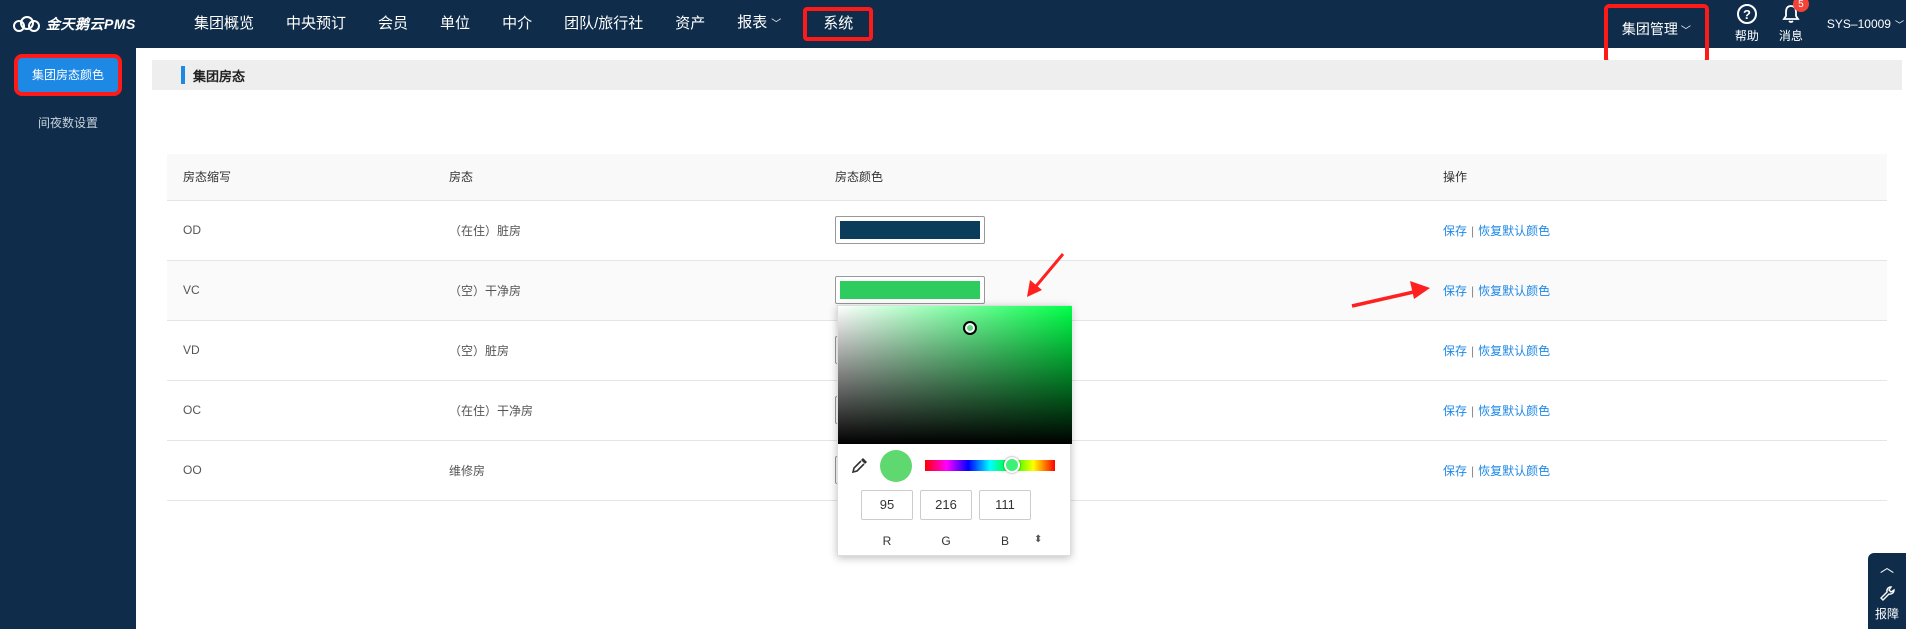 The height and width of the screenshot is (629, 1906). I want to click on saturation-value-handle, so click(970, 328).